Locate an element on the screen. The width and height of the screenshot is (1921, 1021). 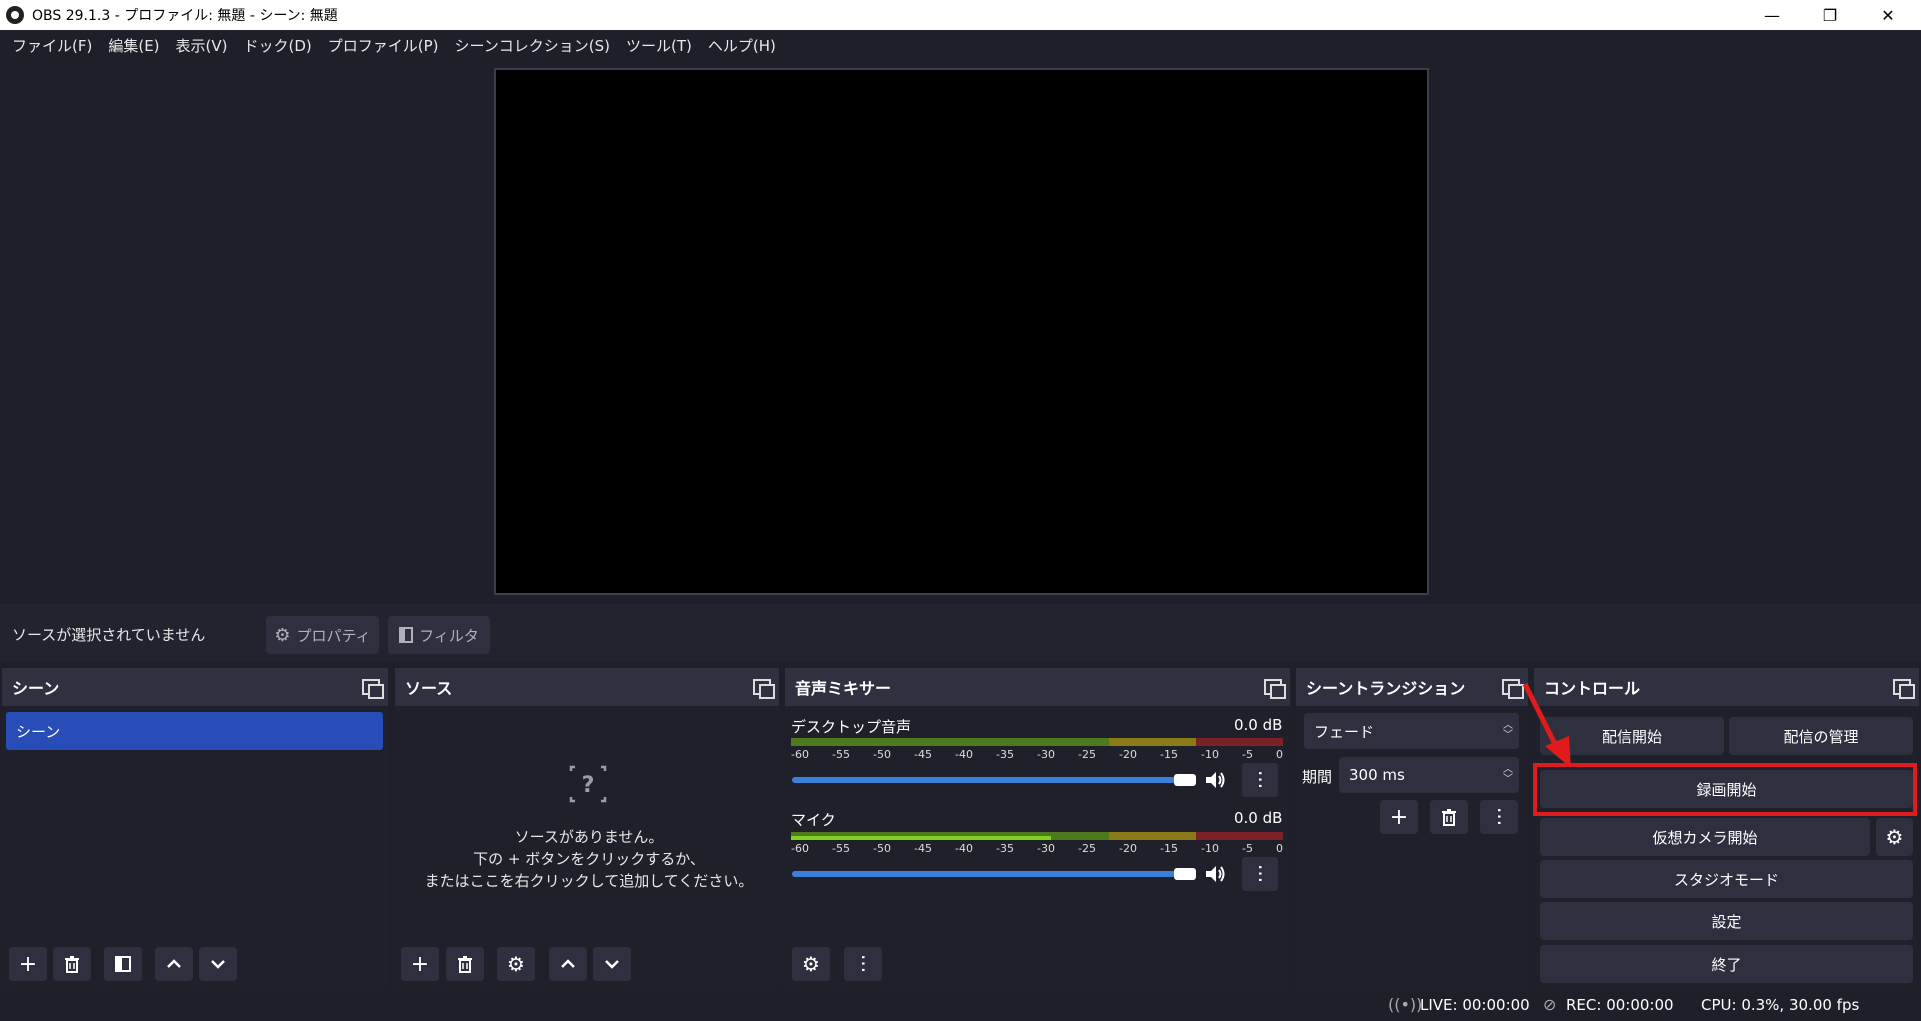
cpu-fps-status: CPU: 0.3%, 30.00 fps is located at coordinates (1780, 1005).